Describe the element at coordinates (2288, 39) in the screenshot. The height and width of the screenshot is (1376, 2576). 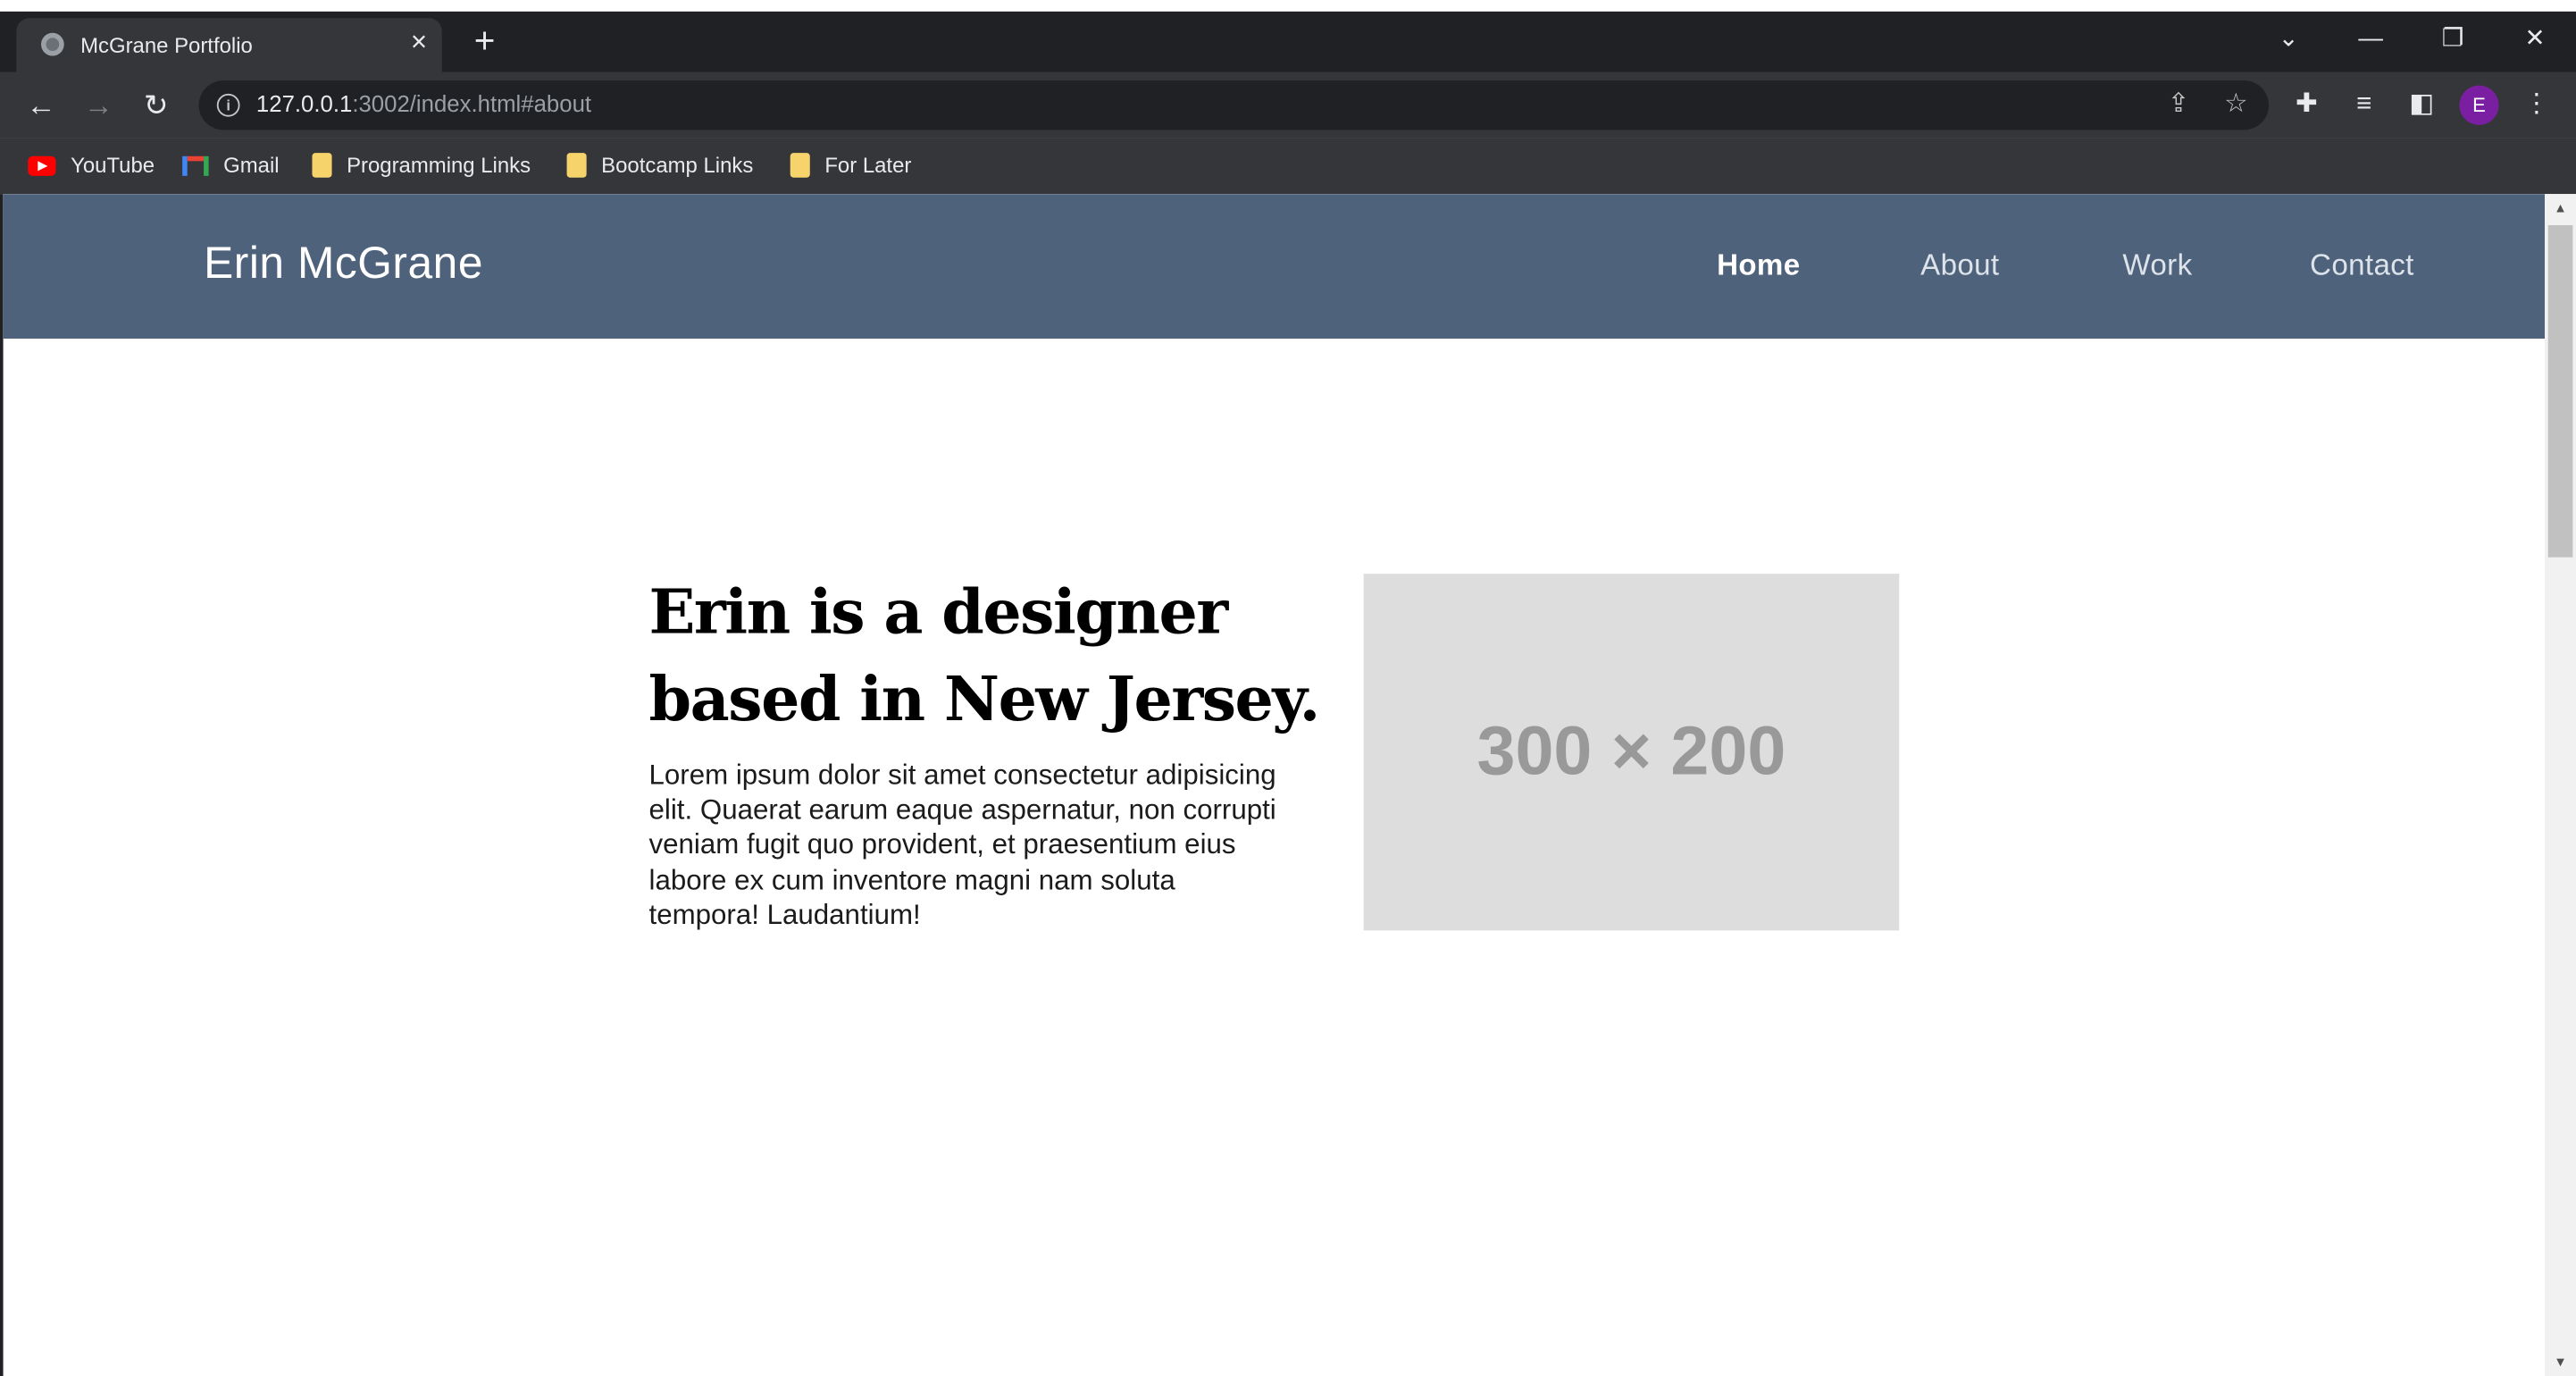
I see `tab-search-chevron-icon: ⌄` at that location.